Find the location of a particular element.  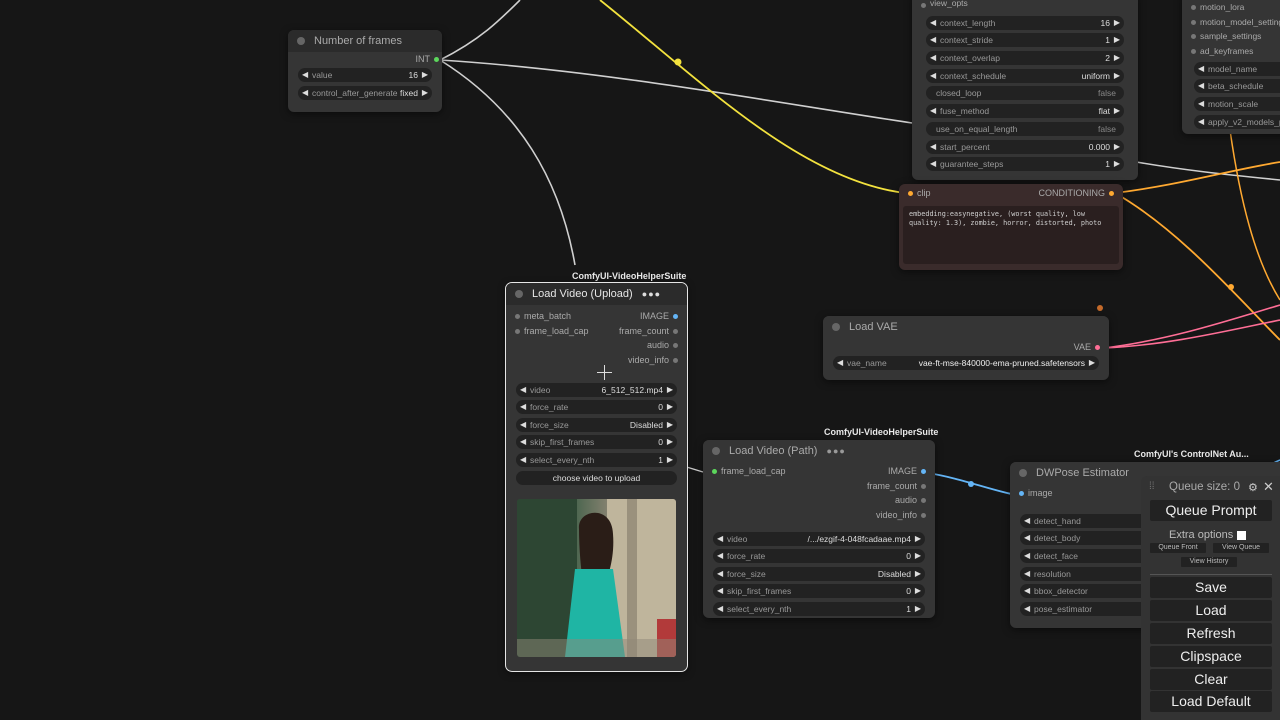

model-name-widget: ◀model_name▶ is located at coordinates (1237, 68).